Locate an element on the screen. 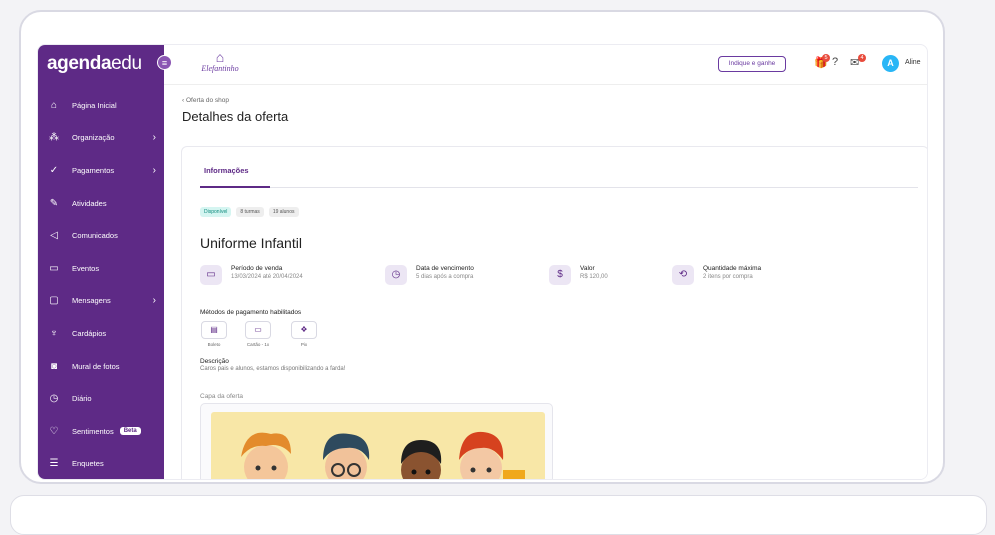 The height and width of the screenshot is (535, 995). heart-icon: ♡ is located at coordinates (54, 431).